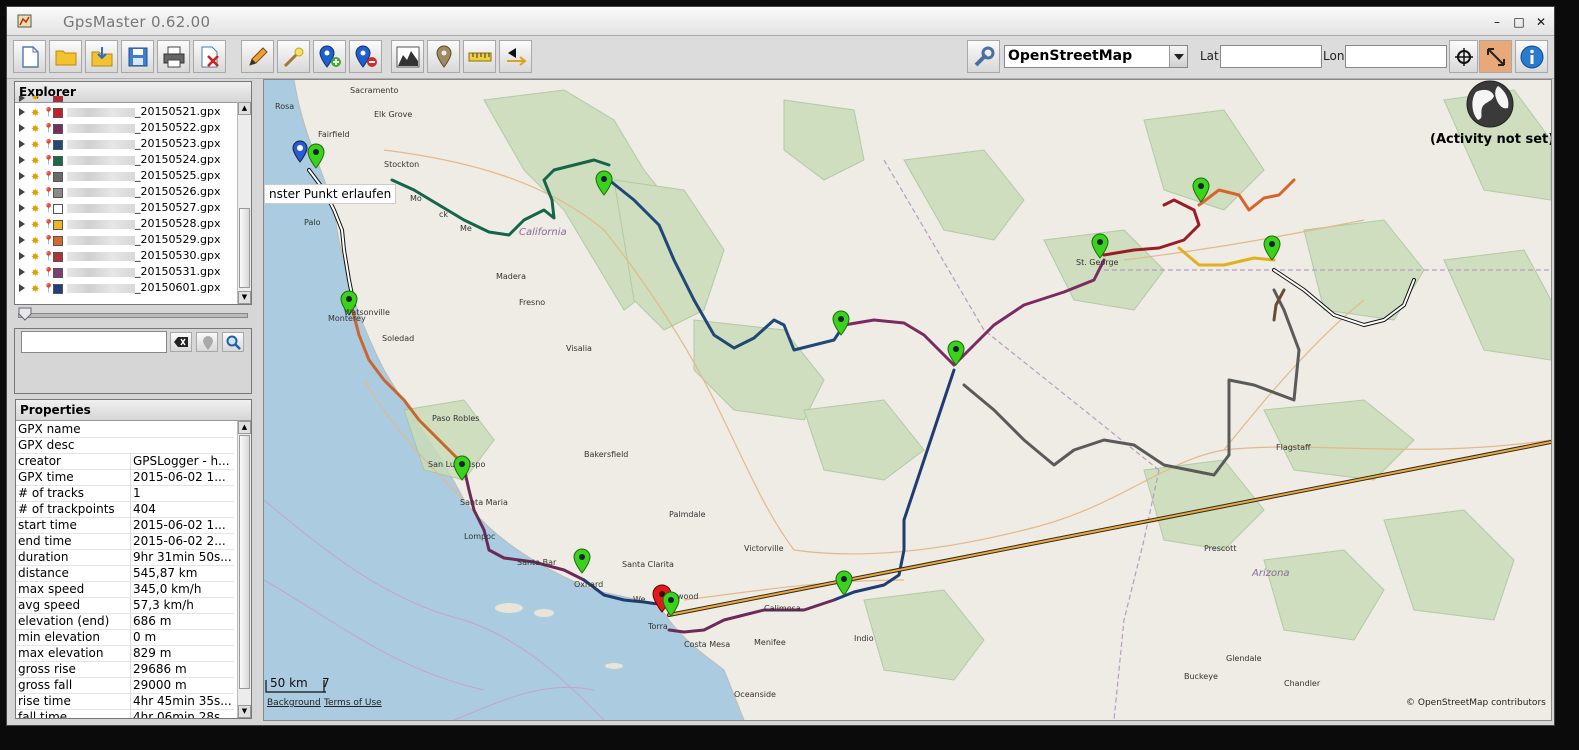 The height and width of the screenshot is (750, 1579). What do you see at coordinates (125, 224) in the screenshot?
I see `list-item: ✸ 📍 _20150528.gpx` at bounding box center [125, 224].